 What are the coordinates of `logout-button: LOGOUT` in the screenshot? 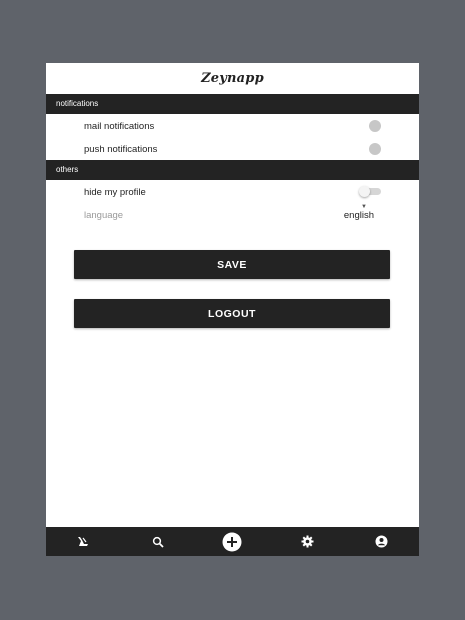 It's located at (232, 313).